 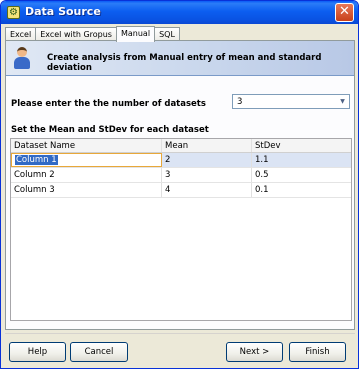 I want to click on title-bar: ⚙ Data Source ✕, so click(x=179, y=12).